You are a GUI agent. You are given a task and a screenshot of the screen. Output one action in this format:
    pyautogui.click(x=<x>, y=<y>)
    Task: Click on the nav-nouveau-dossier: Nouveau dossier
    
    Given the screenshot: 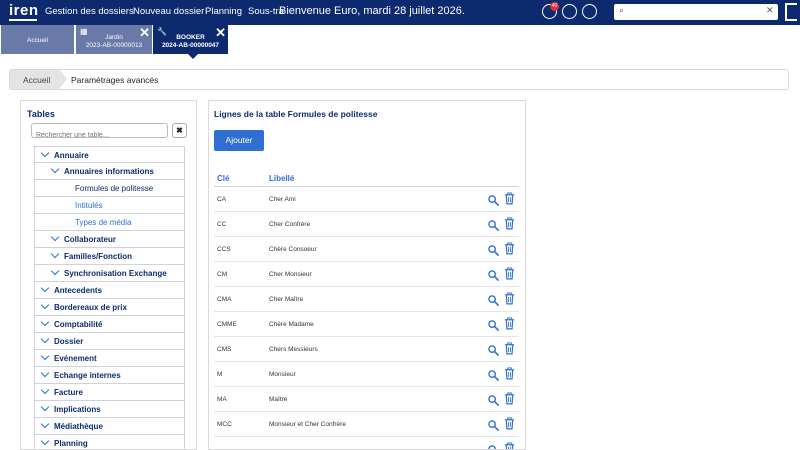 What is the action you would take?
    pyautogui.click(x=168, y=11)
    